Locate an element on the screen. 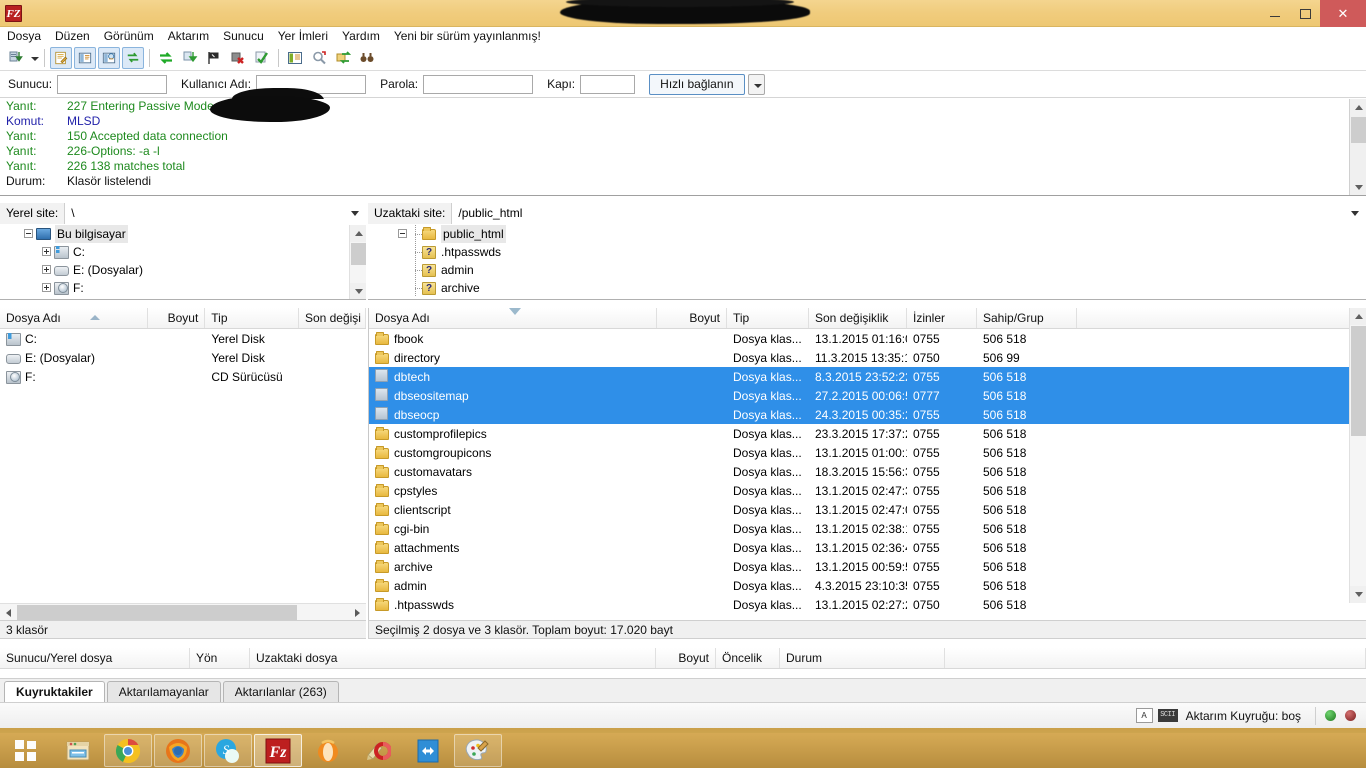 The image size is (1366, 768). directory-listing-icon is located at coordinates (295, 58).